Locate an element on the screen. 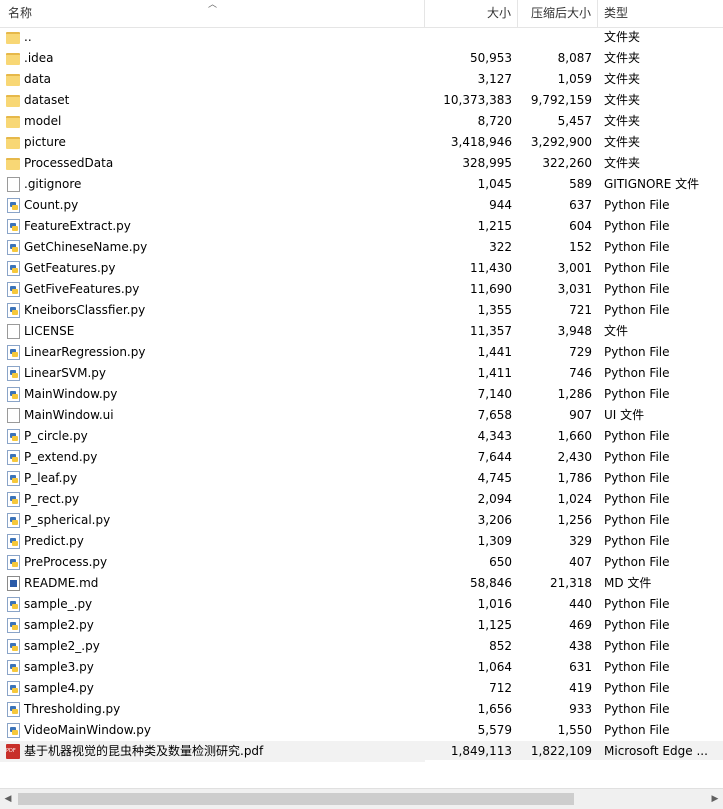 The width and height of the screenshot is (723, 809). file-row: sample4.py 712 419 Python File is located at coordinates (361, 688).